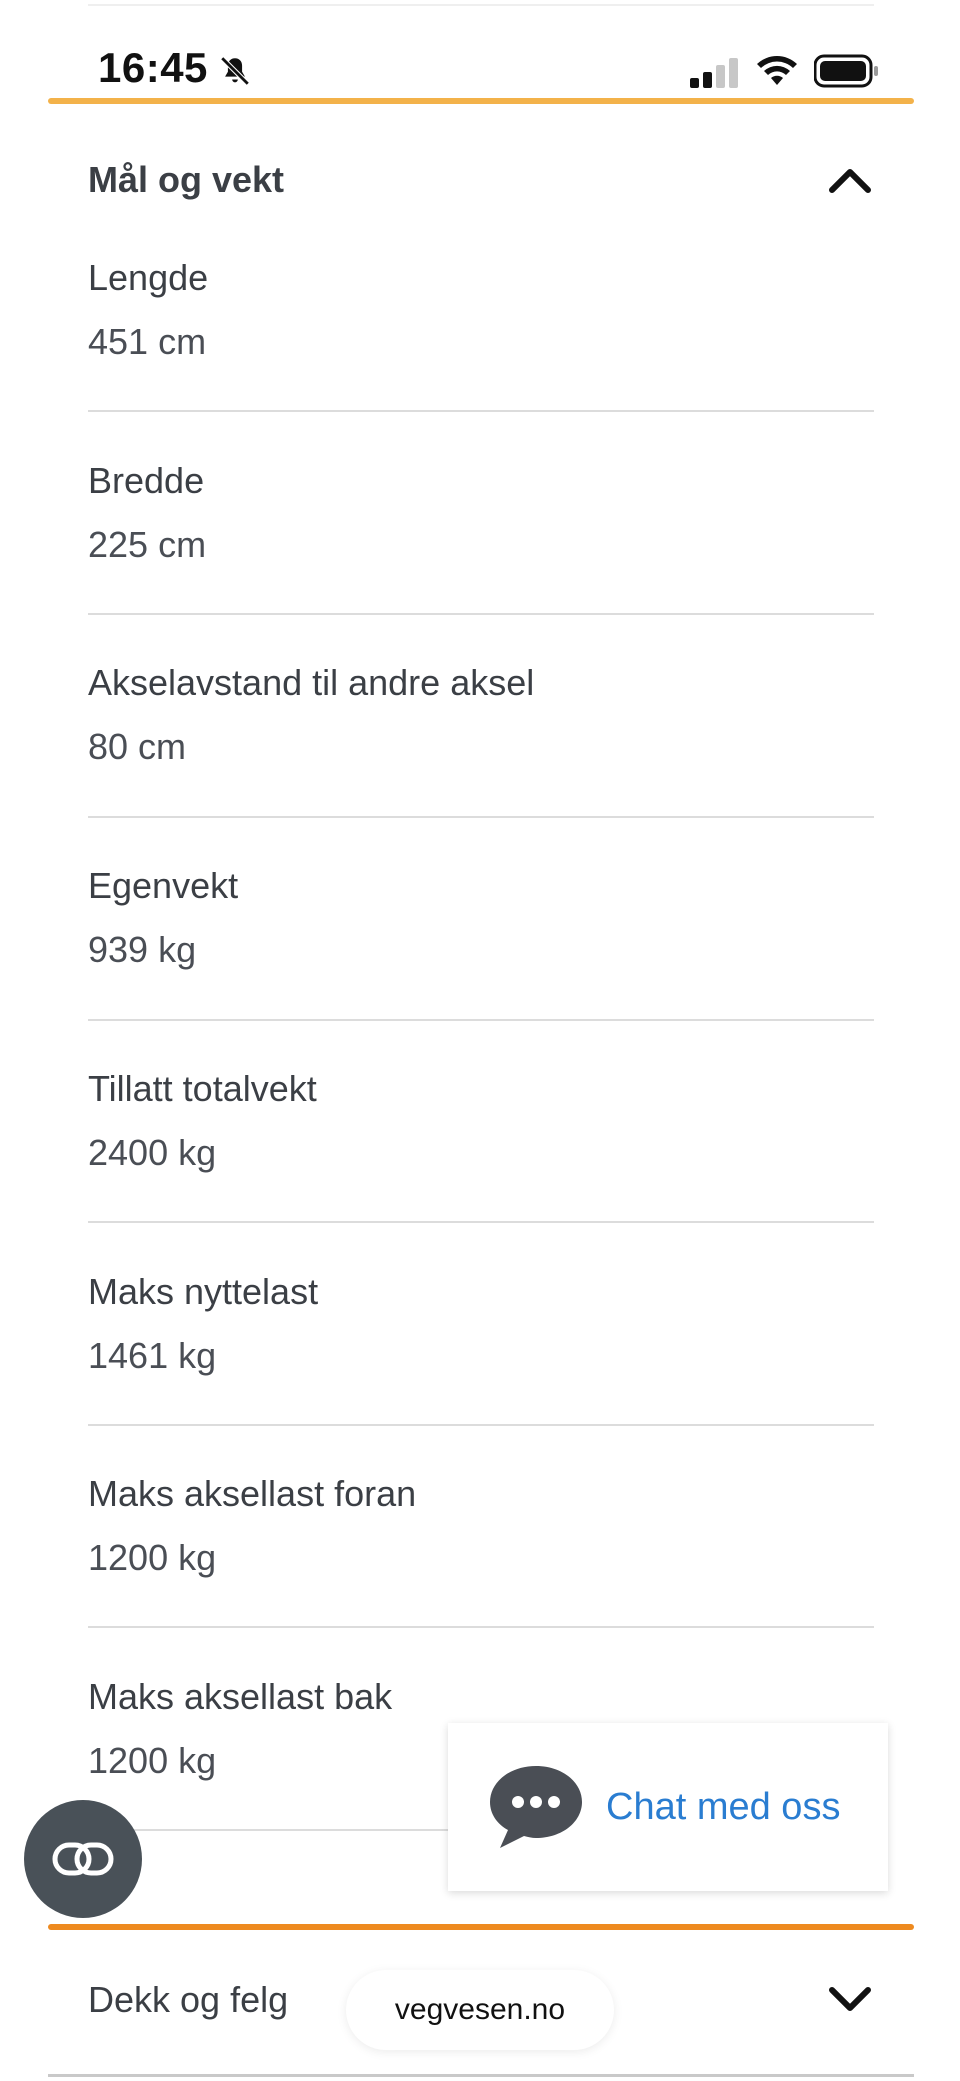 The width and height of the screenshot is (960, 2081). I want to click on status-bar: 16:45, so click(480, 50).